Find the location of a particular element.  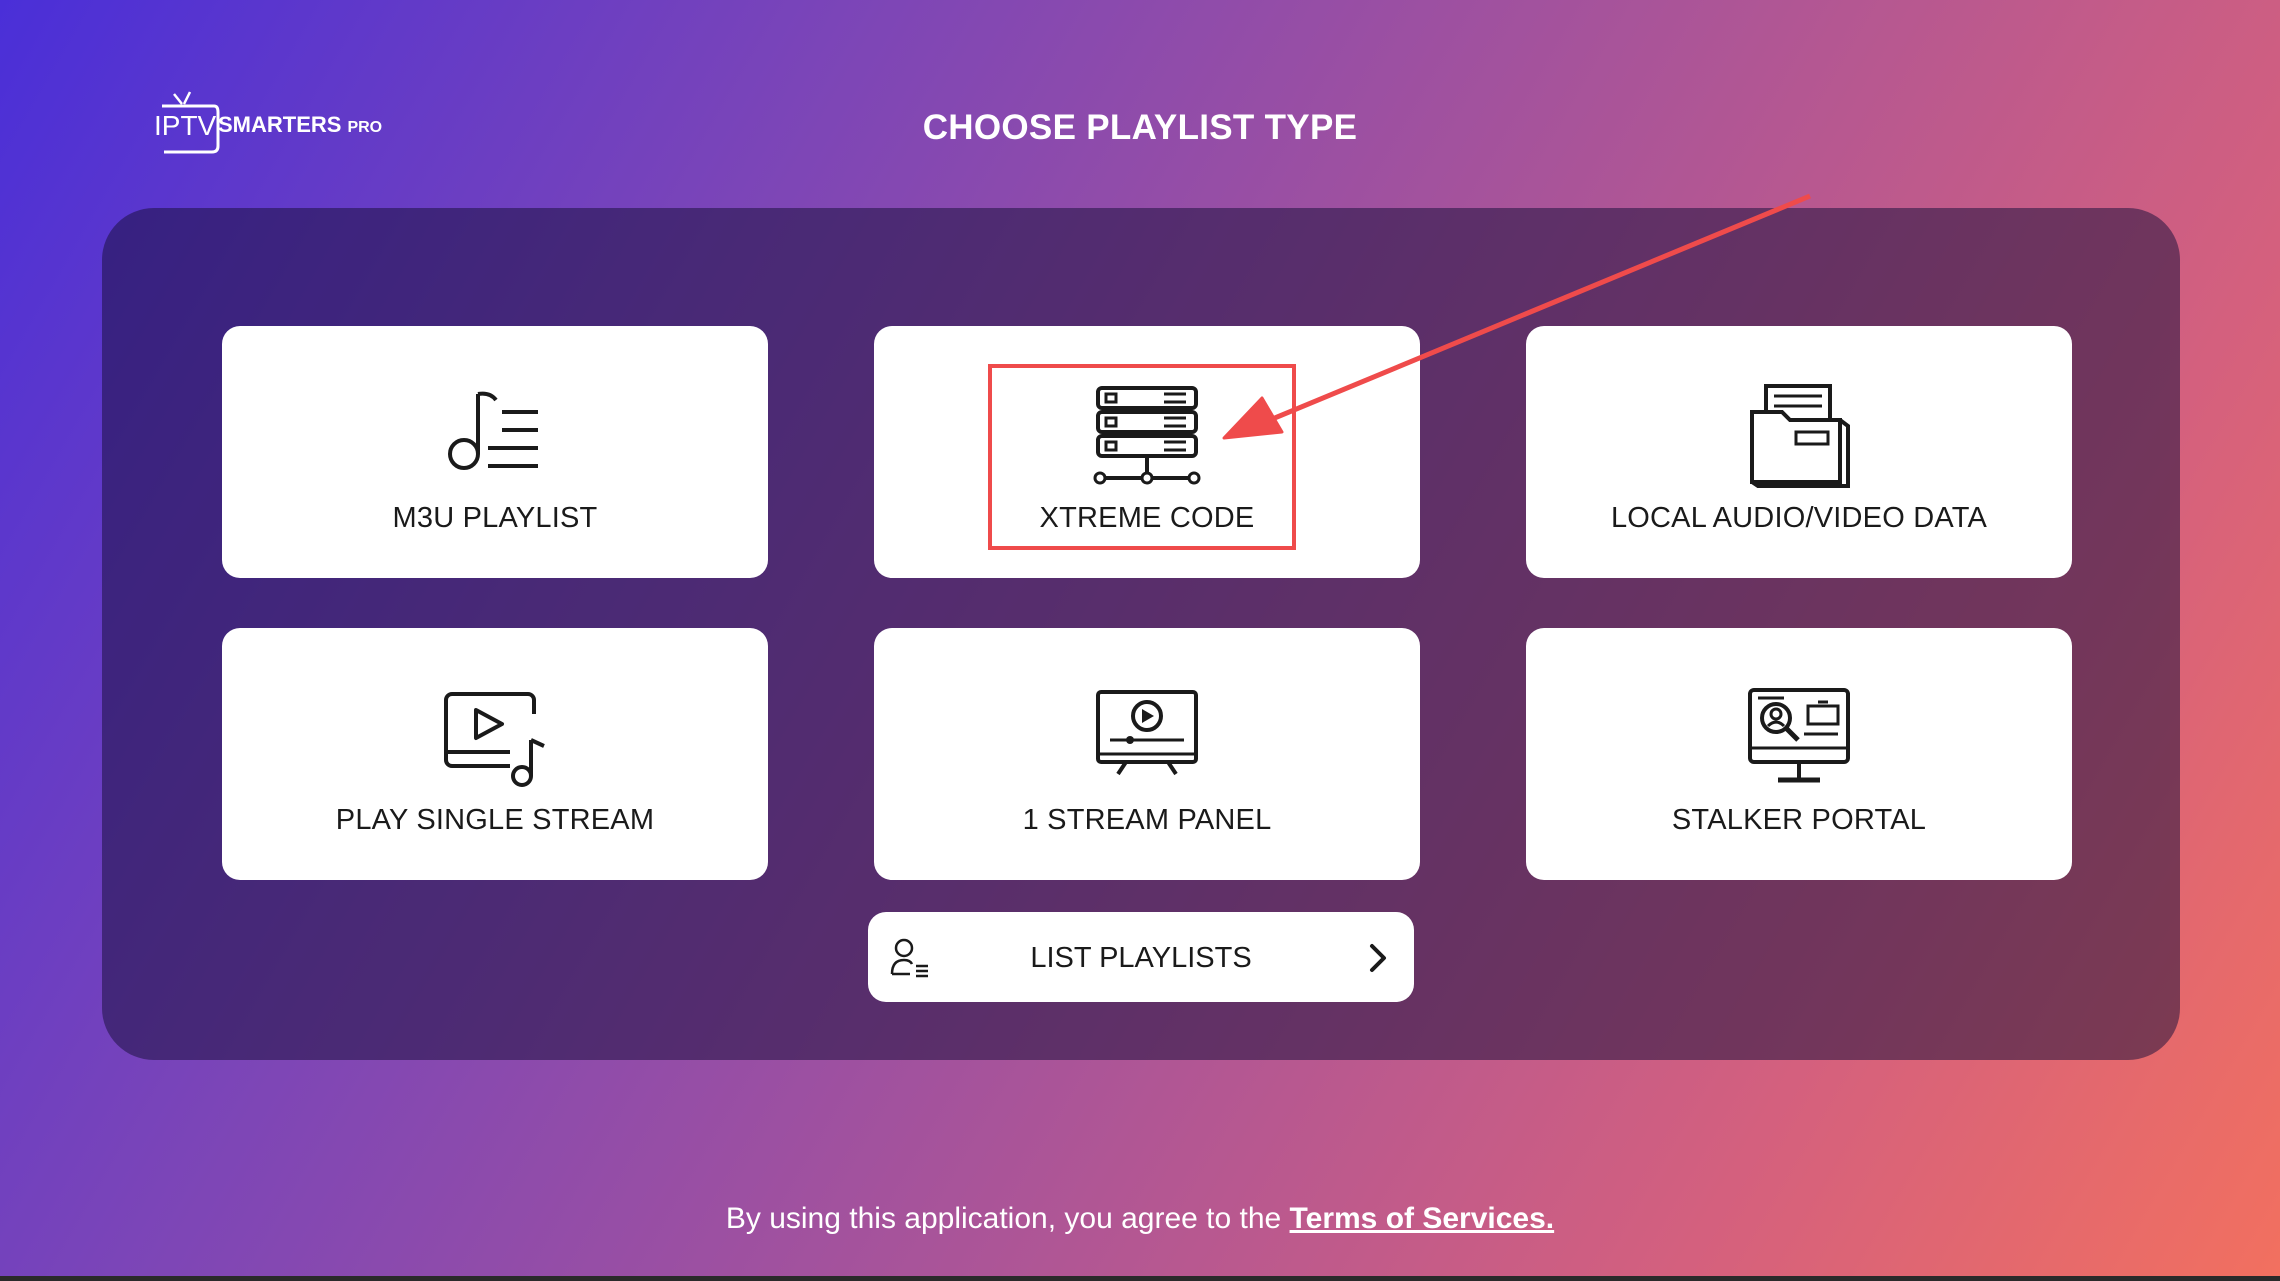

tv-play-icon is located at coordinates (1147, 733).